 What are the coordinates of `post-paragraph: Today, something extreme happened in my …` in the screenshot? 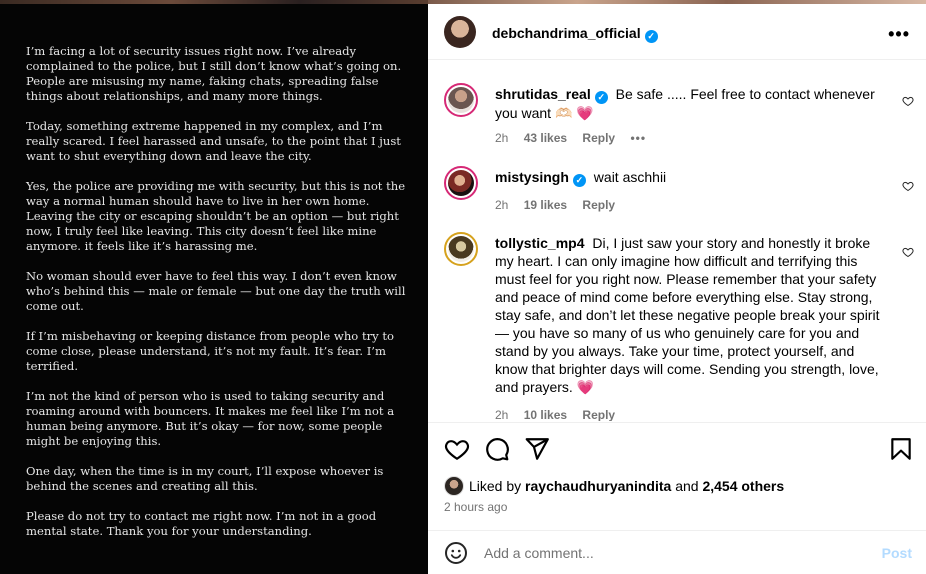 It's located at (213, 141).